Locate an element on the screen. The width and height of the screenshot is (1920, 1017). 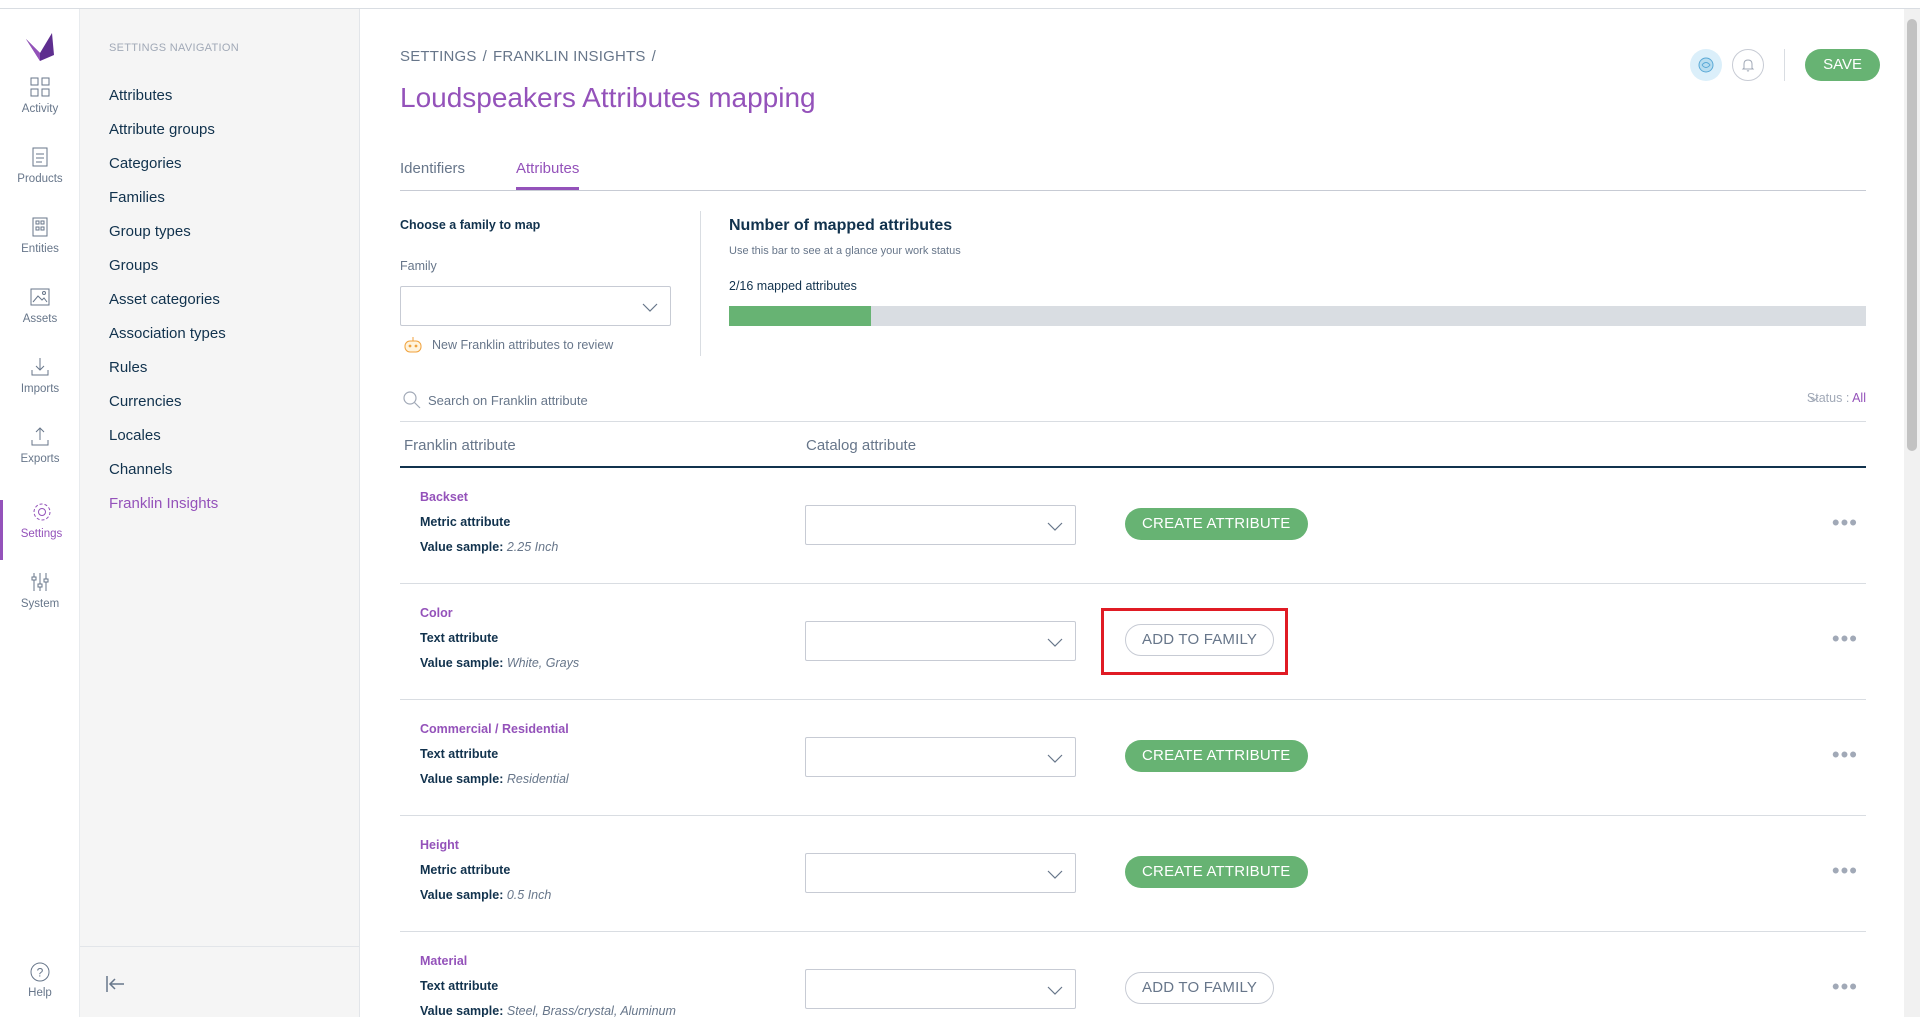
subnav-item-association-types: Association types is located at coordinates (167, 333).